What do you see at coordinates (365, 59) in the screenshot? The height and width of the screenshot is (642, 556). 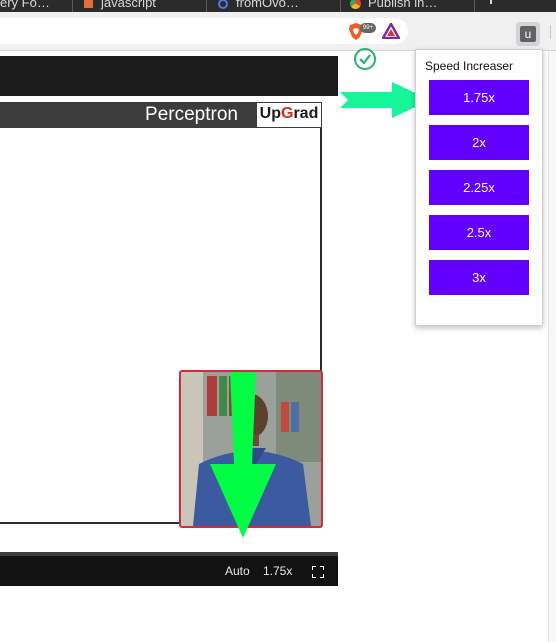 I see `check-circle-icon` at bounding box center [365, 59].